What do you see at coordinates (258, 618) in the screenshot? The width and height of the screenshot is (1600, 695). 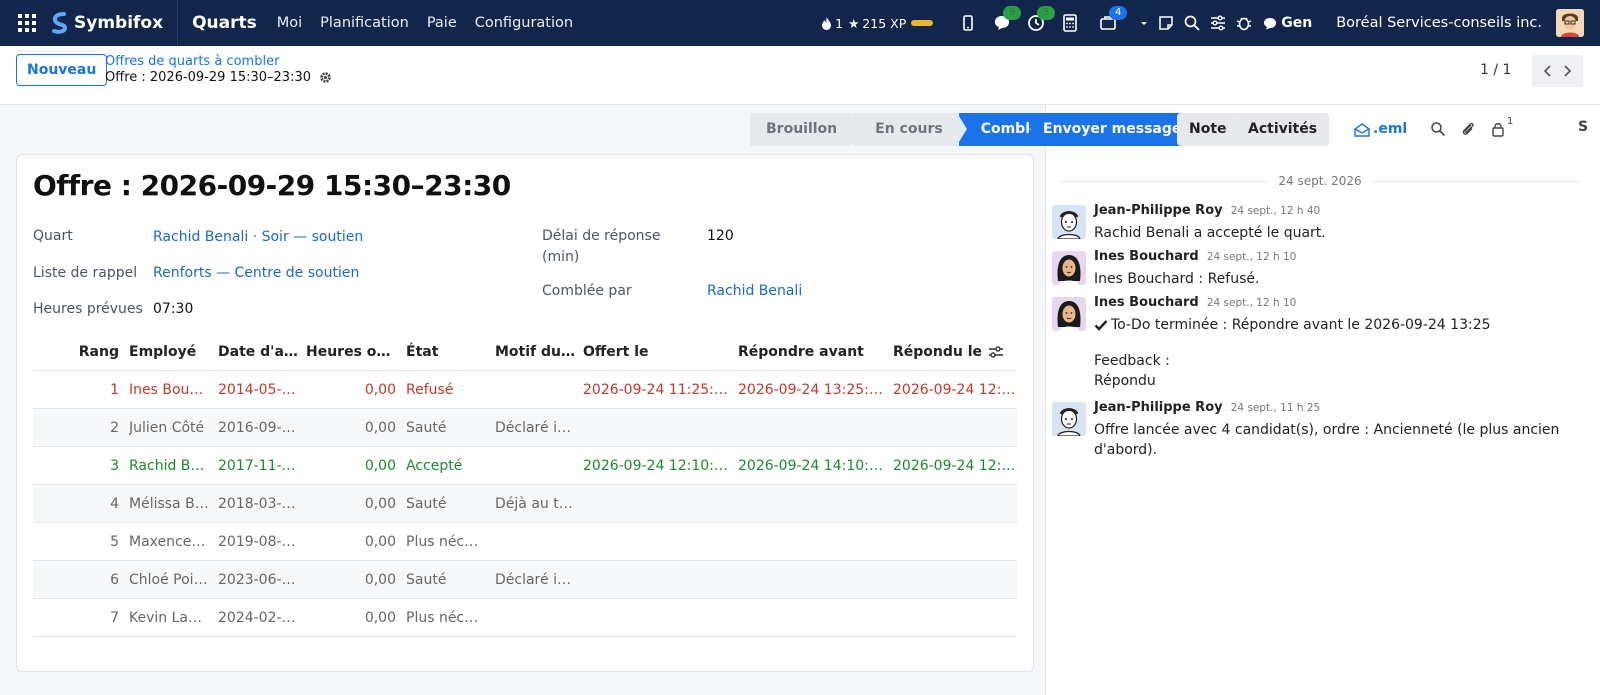 I see `cell-date: 2024-02-12` at bounding box center [258, 618].